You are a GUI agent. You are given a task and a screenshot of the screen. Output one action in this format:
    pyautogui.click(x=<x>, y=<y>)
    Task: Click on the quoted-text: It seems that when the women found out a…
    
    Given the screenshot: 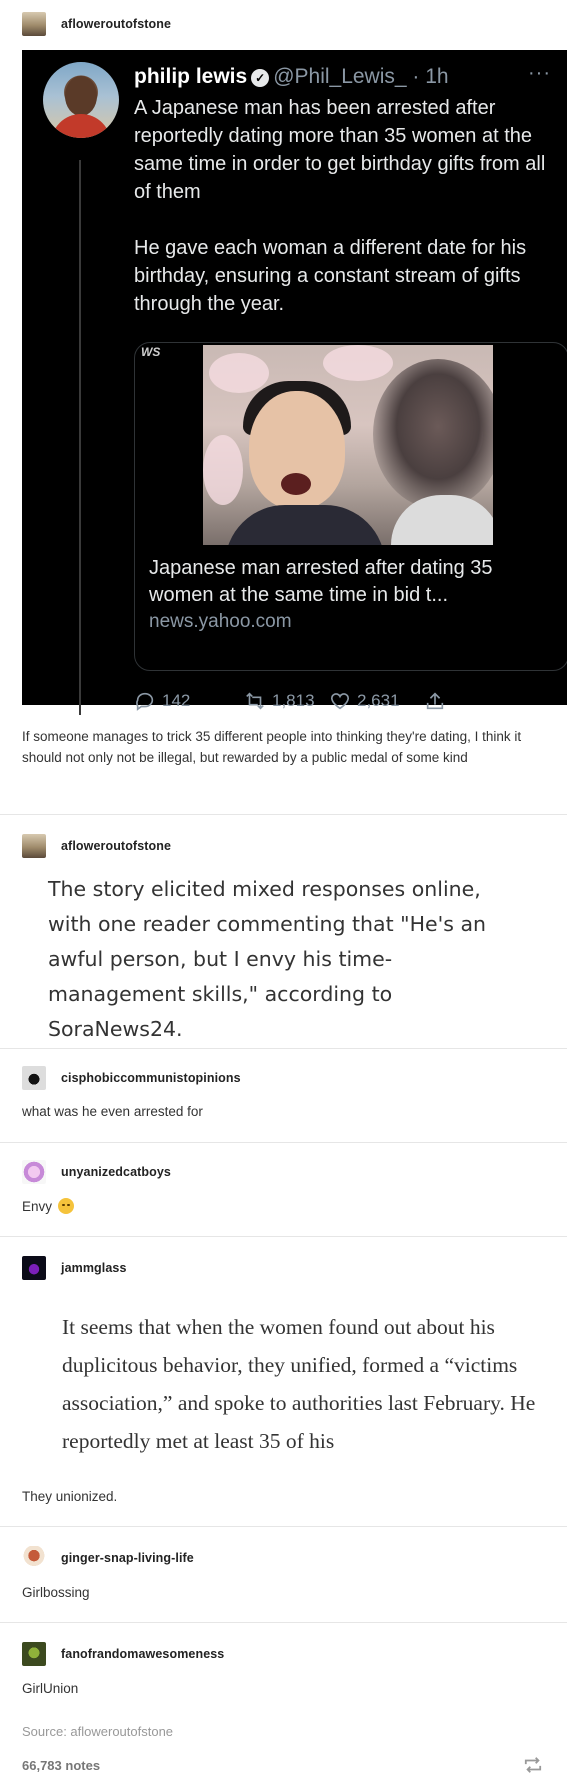 What is the action you would take?
    pyautogui.click(x=299, y=1384)
    